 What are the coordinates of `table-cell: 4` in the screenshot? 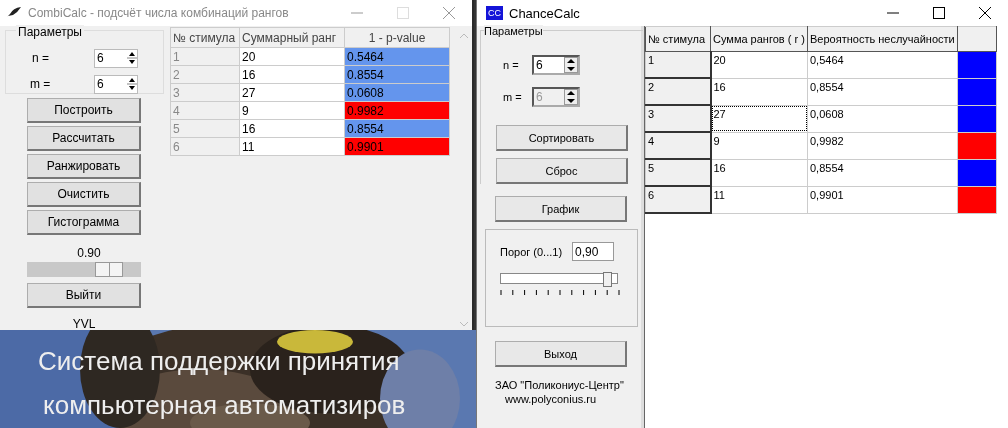 It's located at (678, 145).